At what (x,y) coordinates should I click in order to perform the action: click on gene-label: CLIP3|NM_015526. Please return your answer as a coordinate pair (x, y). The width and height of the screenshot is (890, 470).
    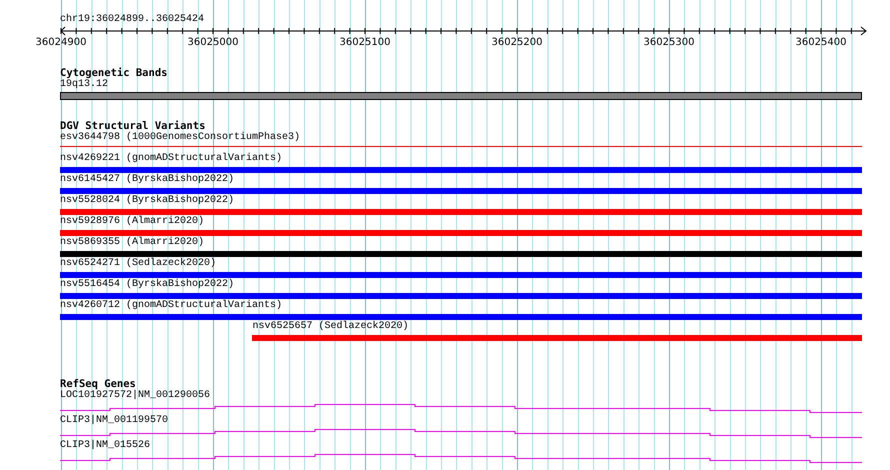
    Looking at the image, I should click on (106, 446).